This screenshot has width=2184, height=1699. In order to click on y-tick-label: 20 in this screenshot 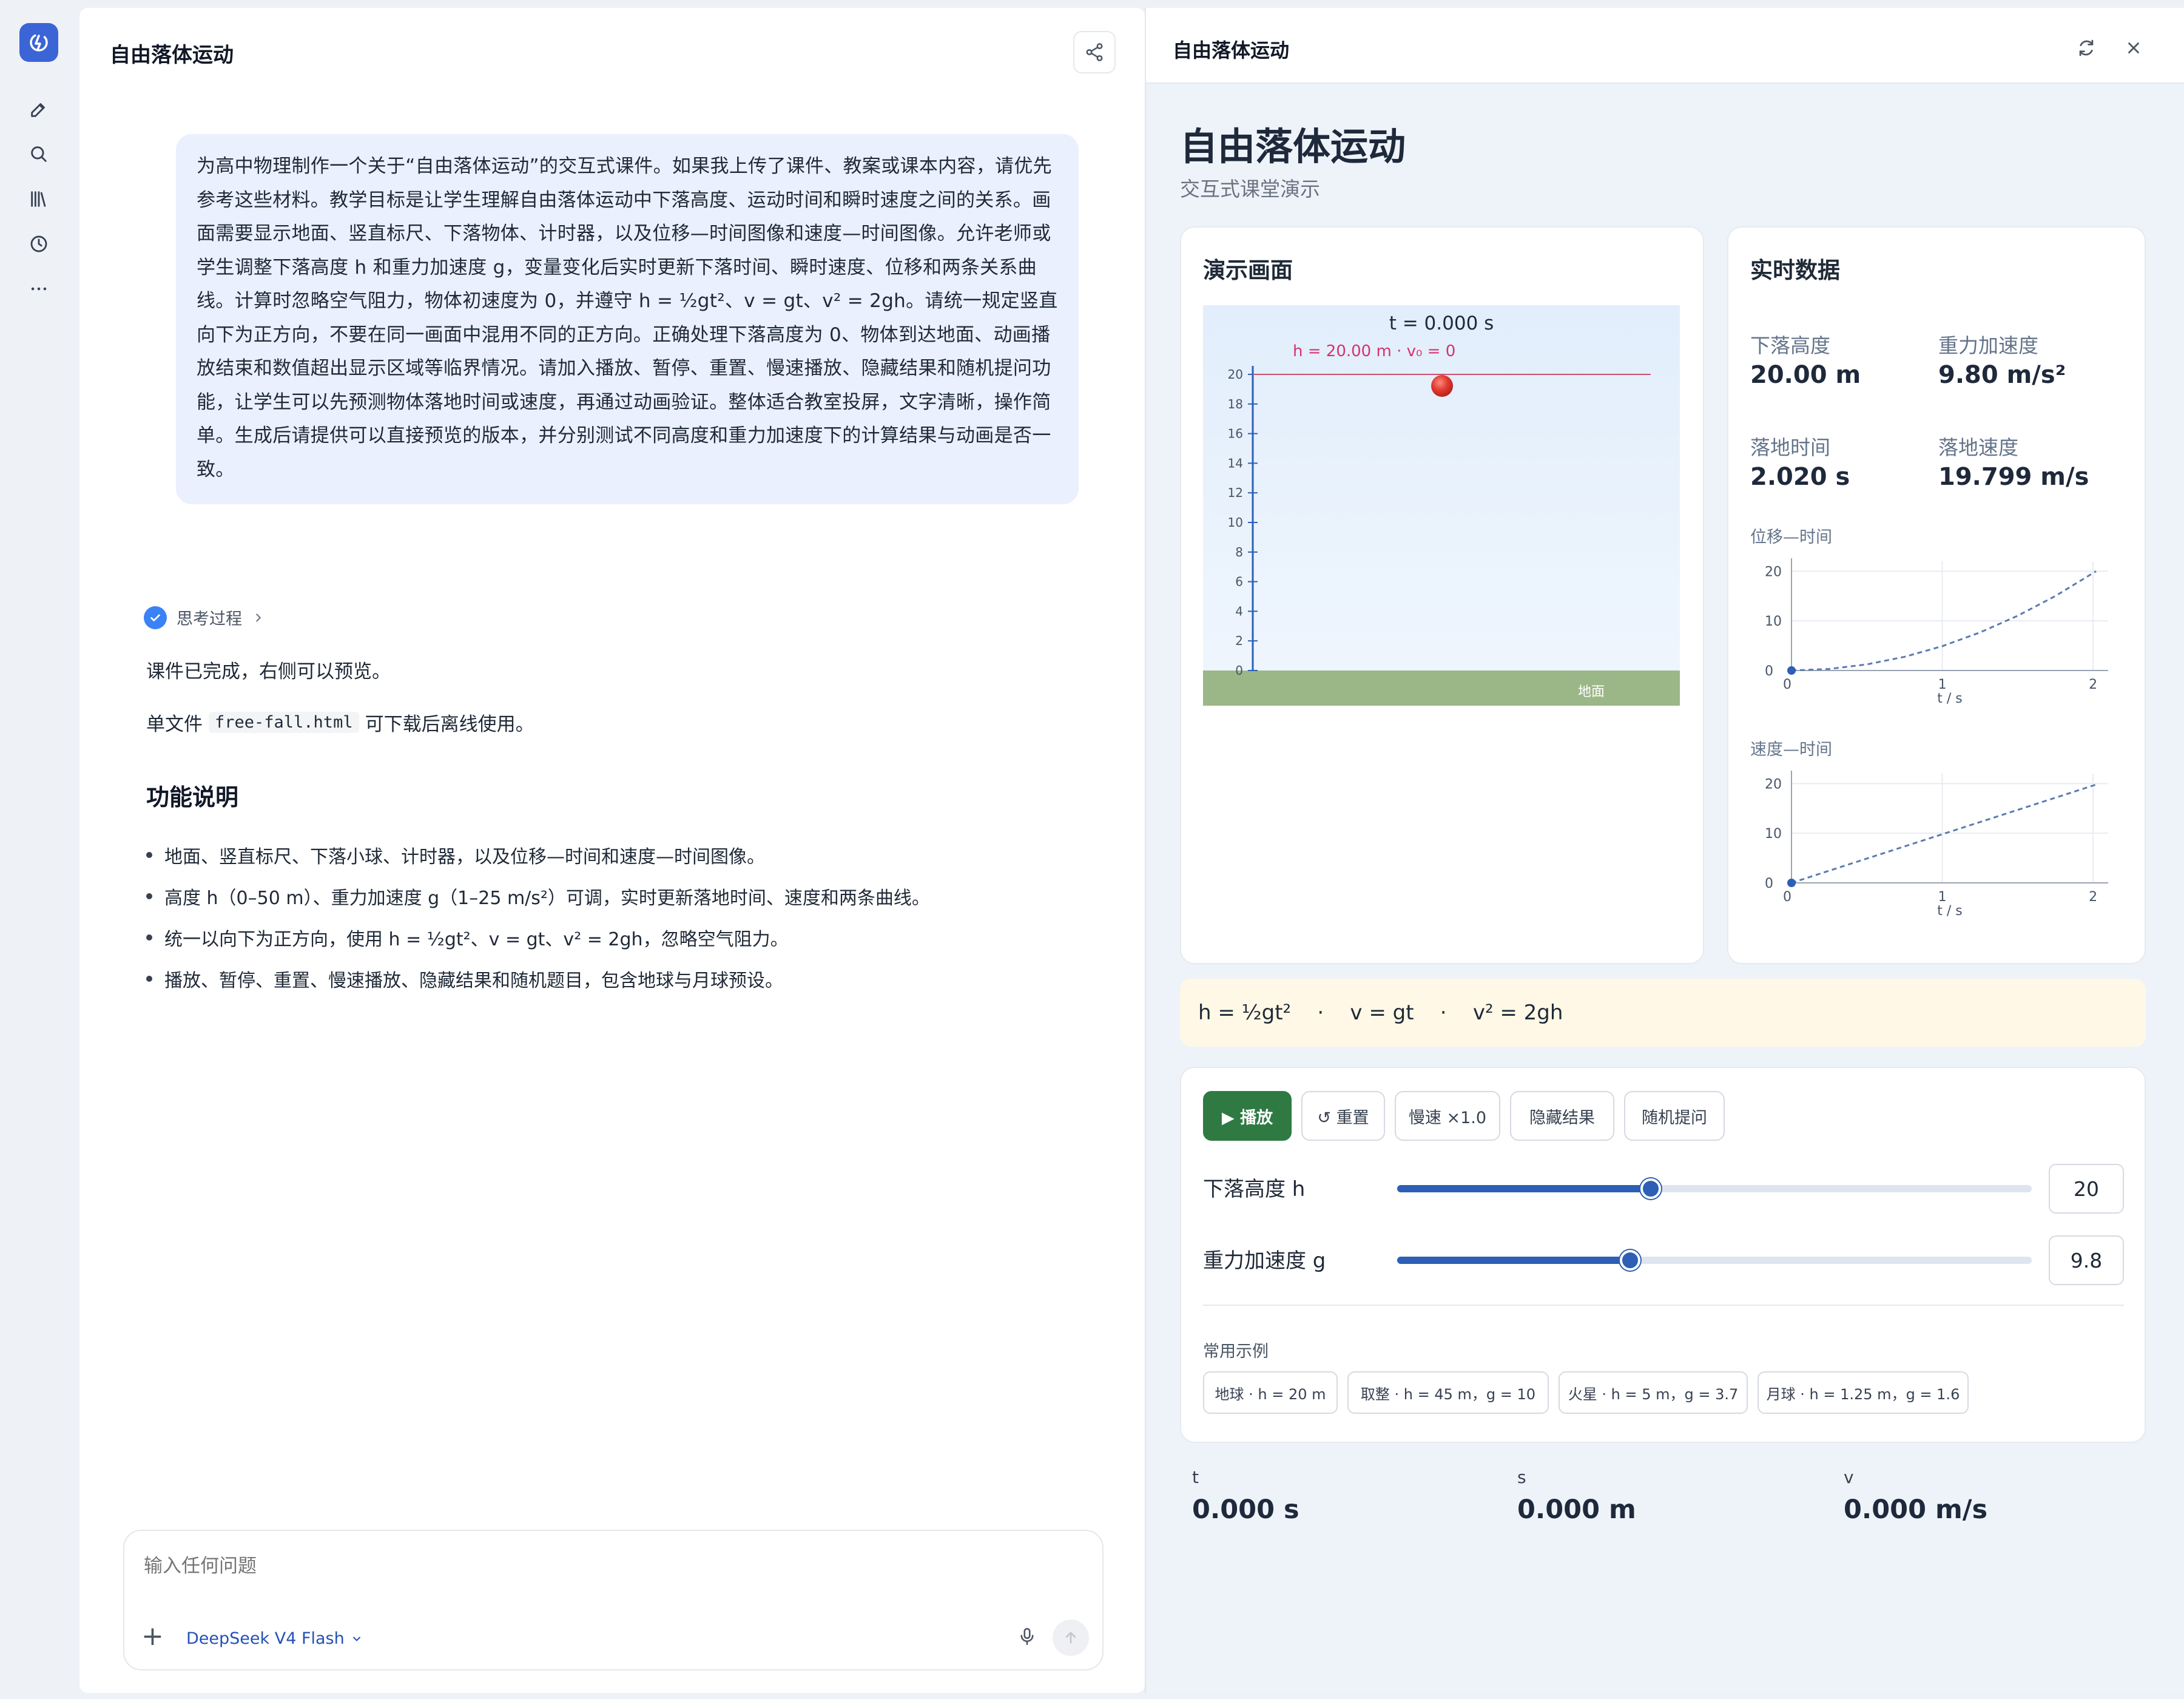, I will do `click(1773, 571)`.